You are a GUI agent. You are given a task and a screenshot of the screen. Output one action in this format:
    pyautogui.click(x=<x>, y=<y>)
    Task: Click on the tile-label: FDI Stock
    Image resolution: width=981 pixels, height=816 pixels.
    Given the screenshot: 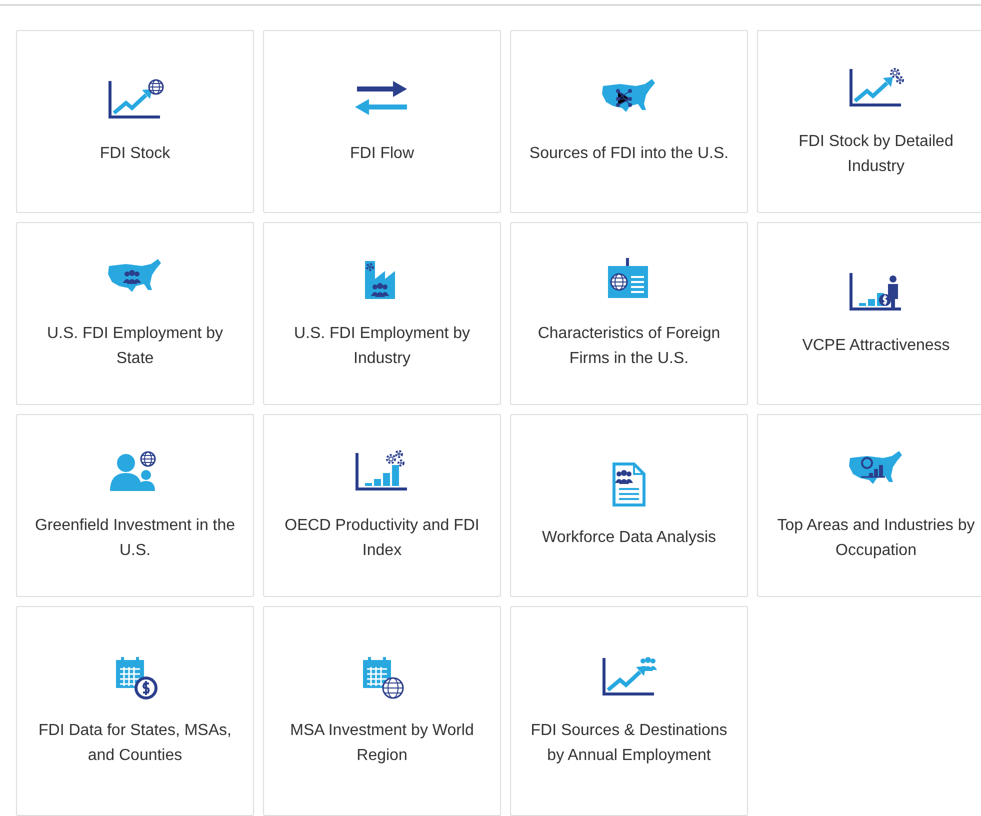 What is the action you would take?
    pyautogui.click(x=135, y=154)
    